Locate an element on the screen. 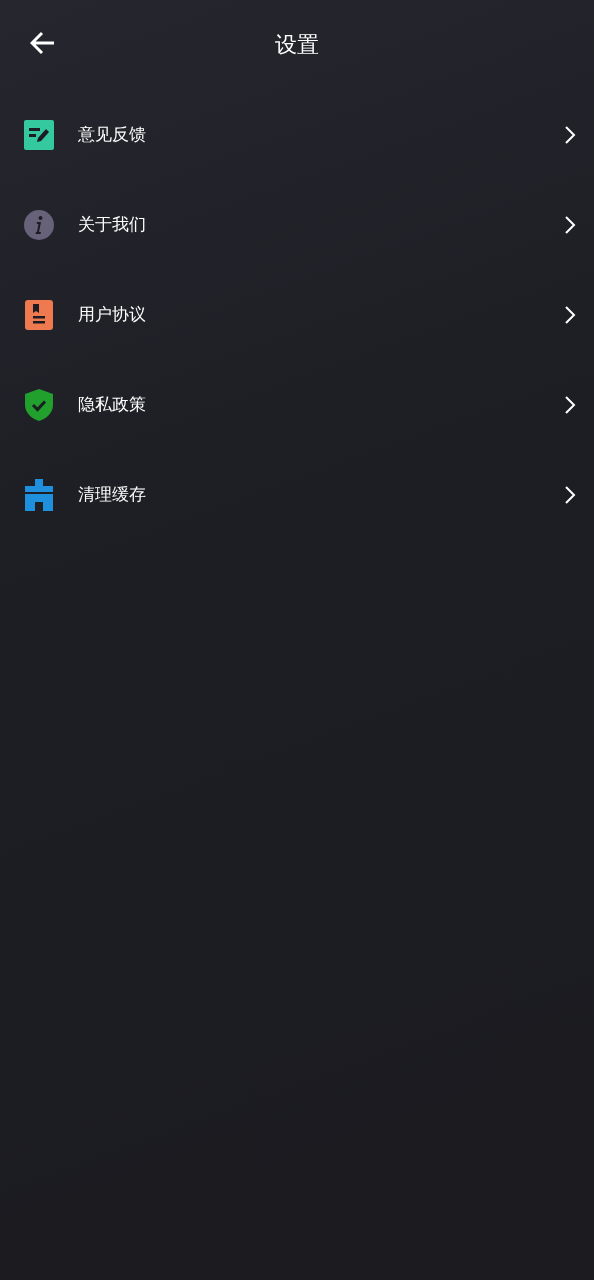 The height and width of the screenshot is (1280, 594). edit-note-icon is located at coordinates (39, 135).